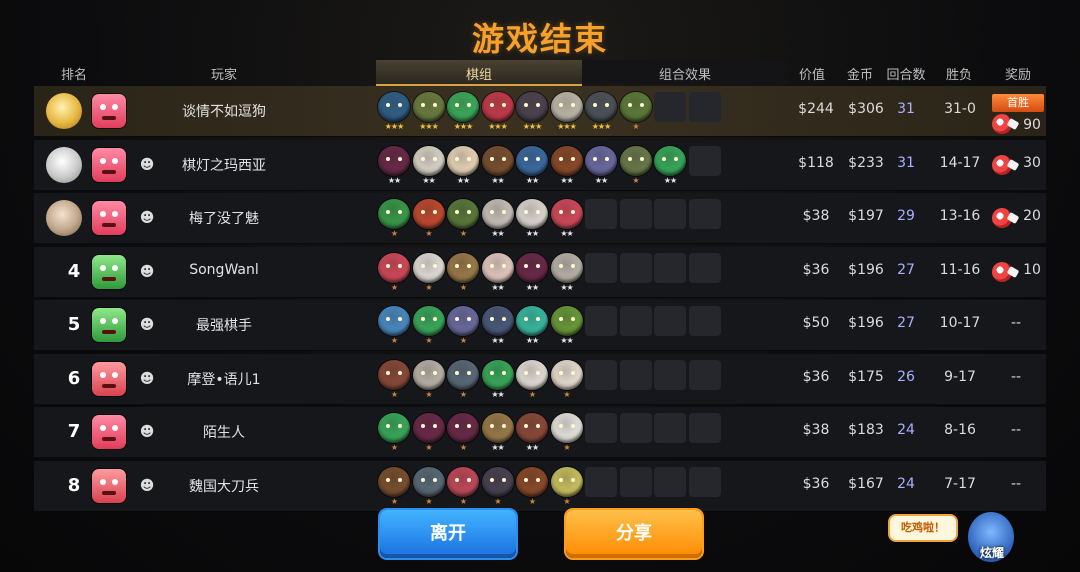  I want to click on share-button: 分享, so click(634, 534).